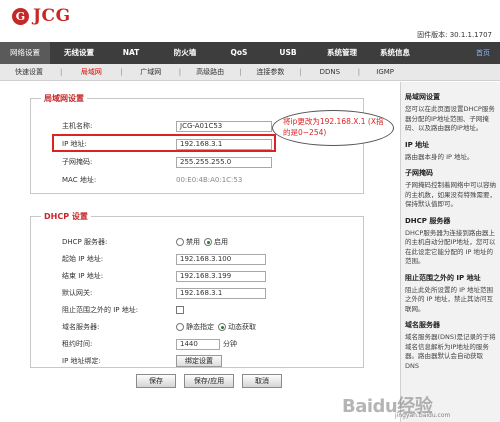 Image resolution: width=500 pixels, height=422 pixels. What do you see at coordinates (417, 144) in the screenshot?
I see `help-heading-ip: IP 地址` at bounding box center [417, 144].